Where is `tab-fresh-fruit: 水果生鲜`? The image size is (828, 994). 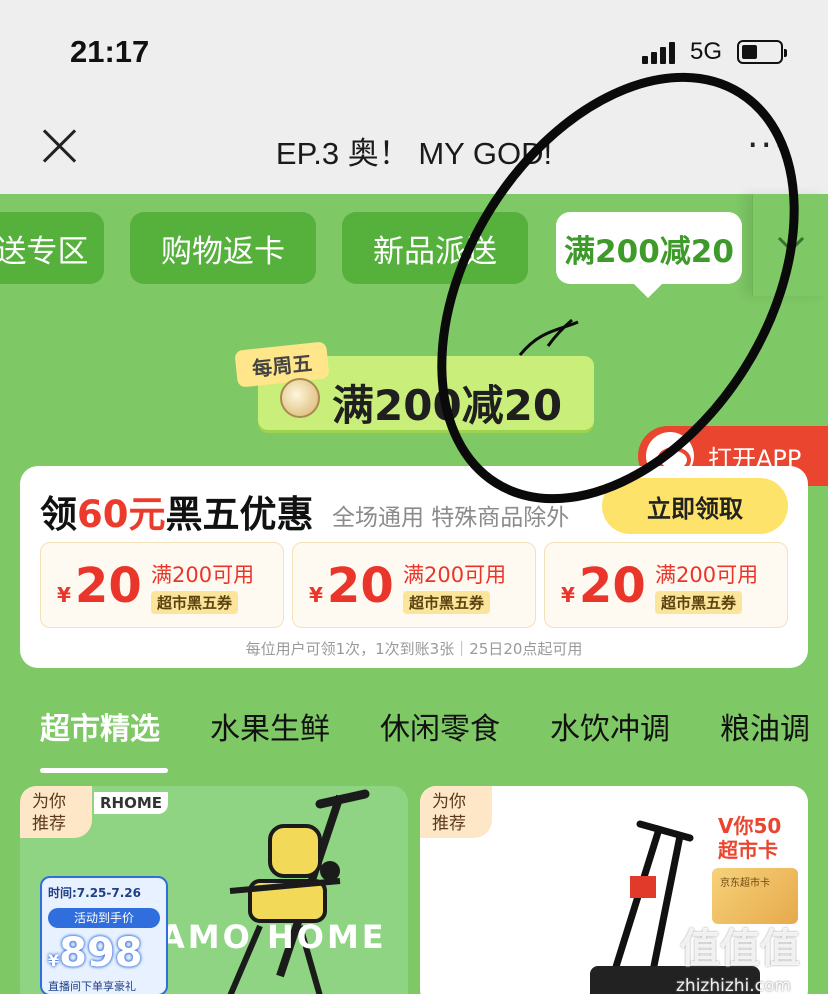
tab-fresh-fruit: 水果生鲜 is located at coordinates (270, 726).